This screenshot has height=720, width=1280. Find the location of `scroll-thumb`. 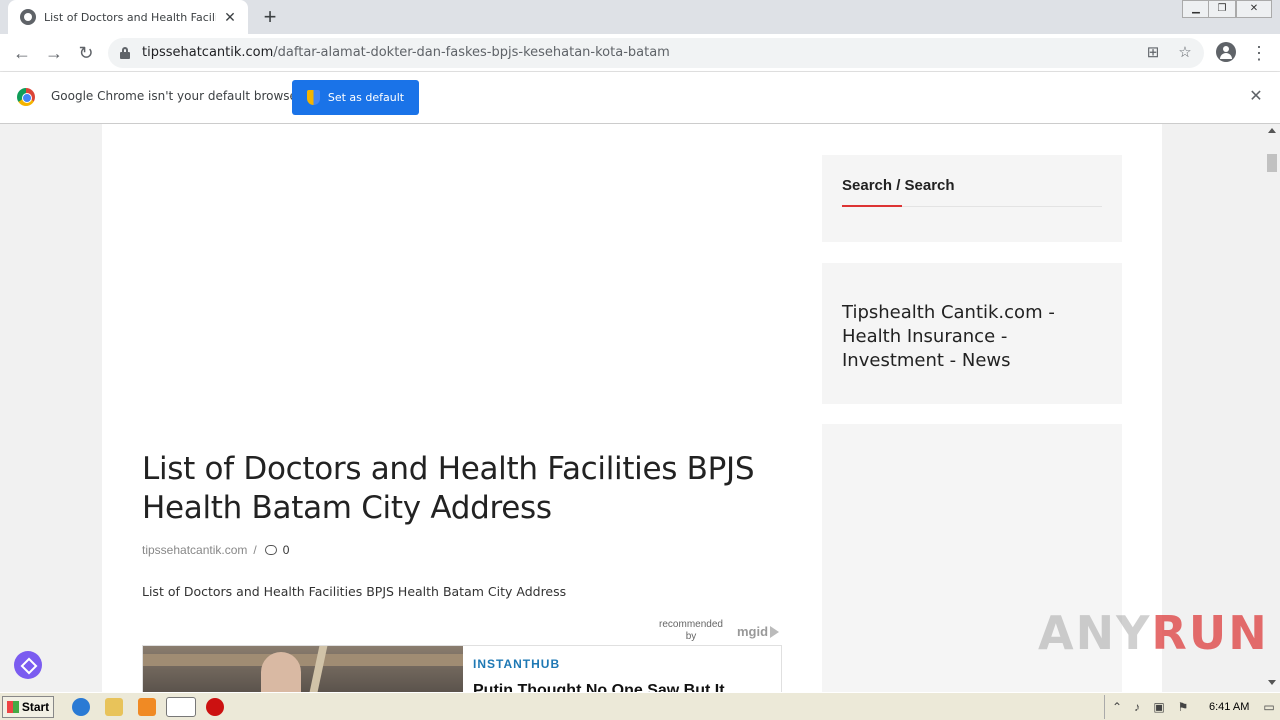

scroll-thumb is located at coordinates (1272, 163).